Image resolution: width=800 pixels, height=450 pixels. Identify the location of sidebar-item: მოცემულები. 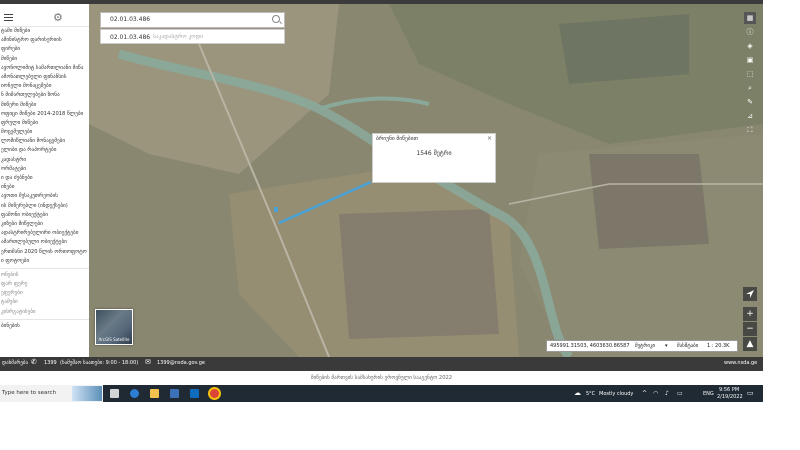
(44, 132).